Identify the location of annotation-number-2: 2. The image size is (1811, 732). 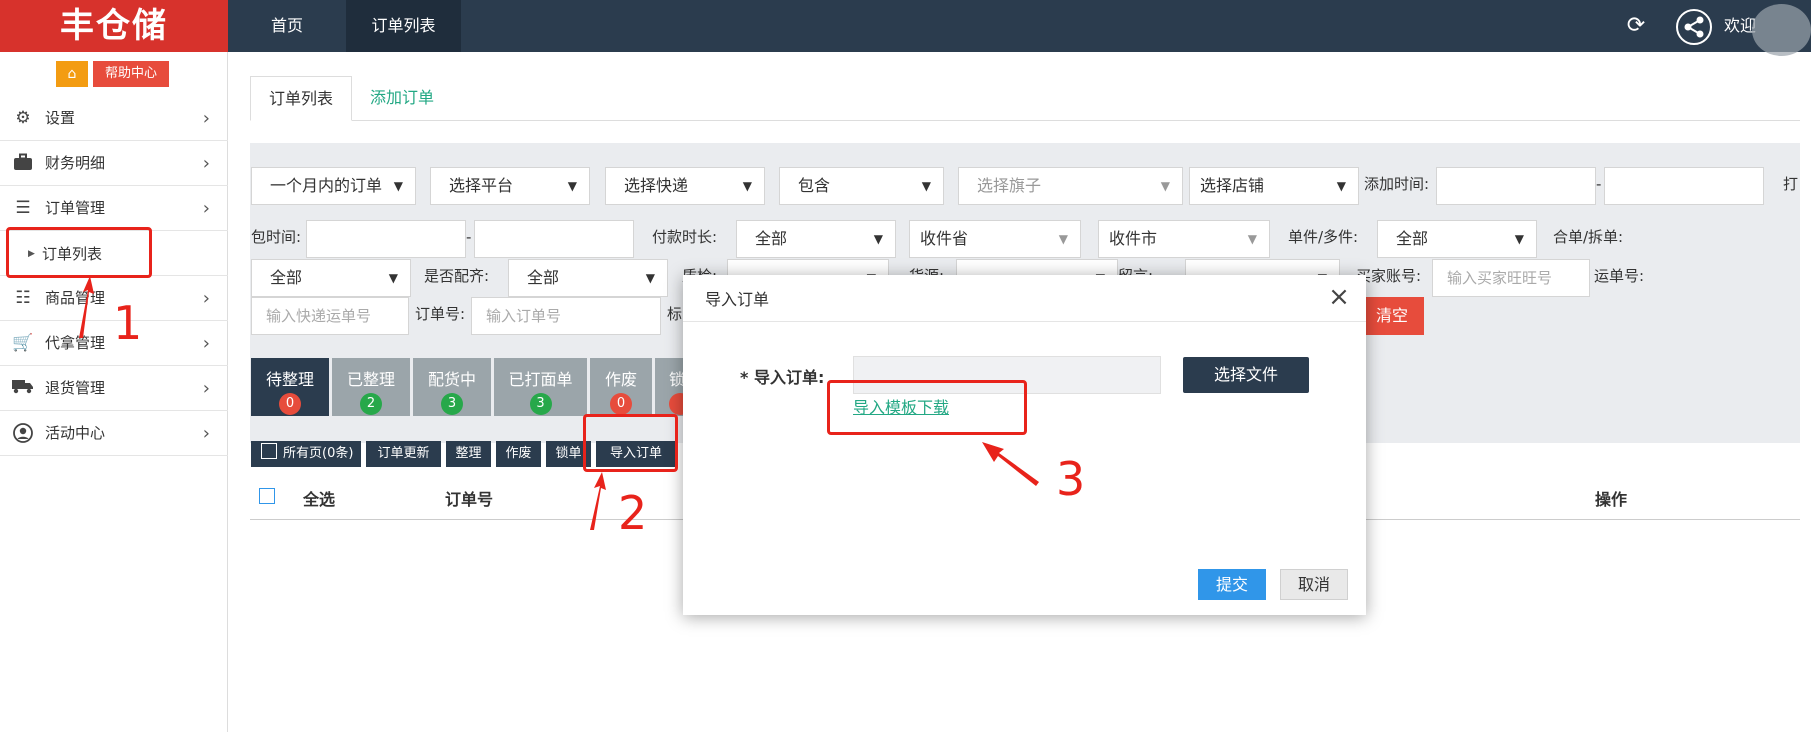
(633, 513).